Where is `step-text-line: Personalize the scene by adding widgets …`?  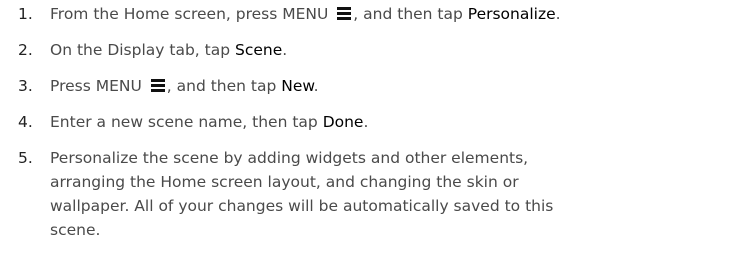
step-text-line: Personalize the scene by adding widgets … is located at coordinates (289, 158).